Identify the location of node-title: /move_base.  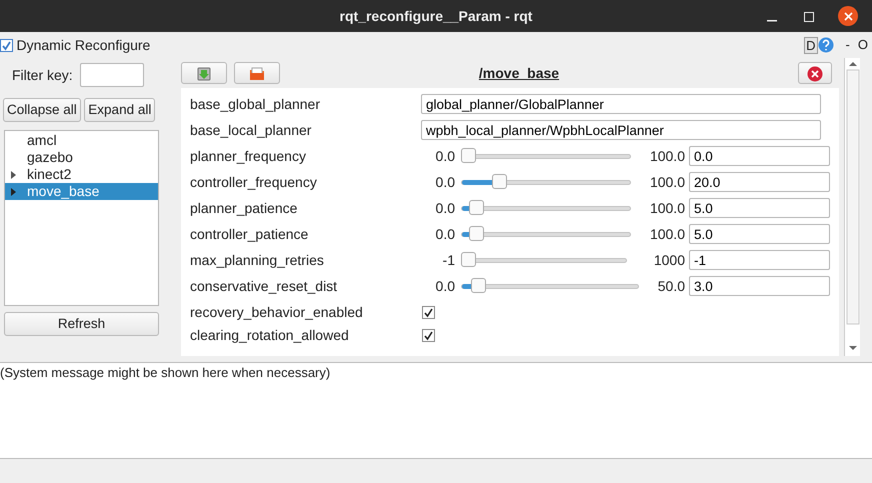
(519, 73).